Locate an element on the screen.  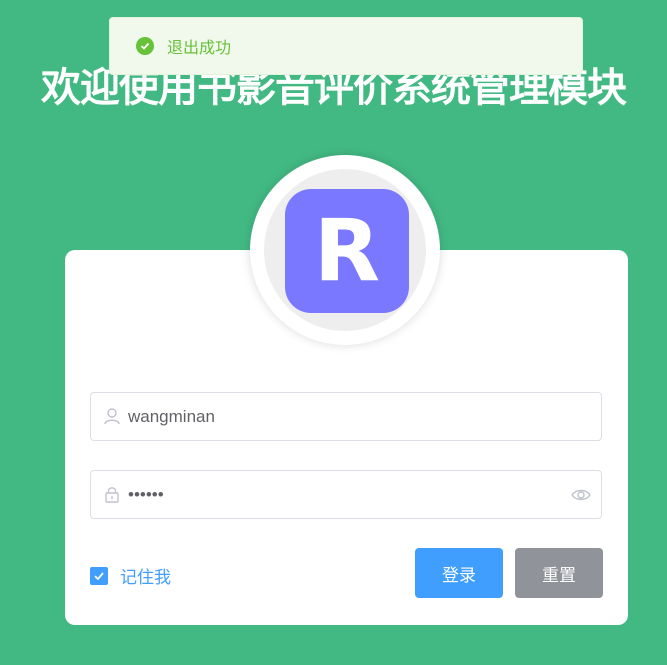
password-field is located at coordinates (346, 494).